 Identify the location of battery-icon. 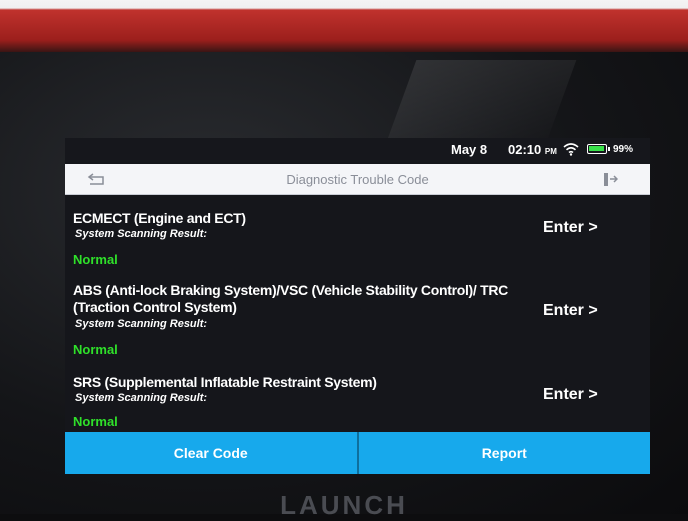
(598, 149).